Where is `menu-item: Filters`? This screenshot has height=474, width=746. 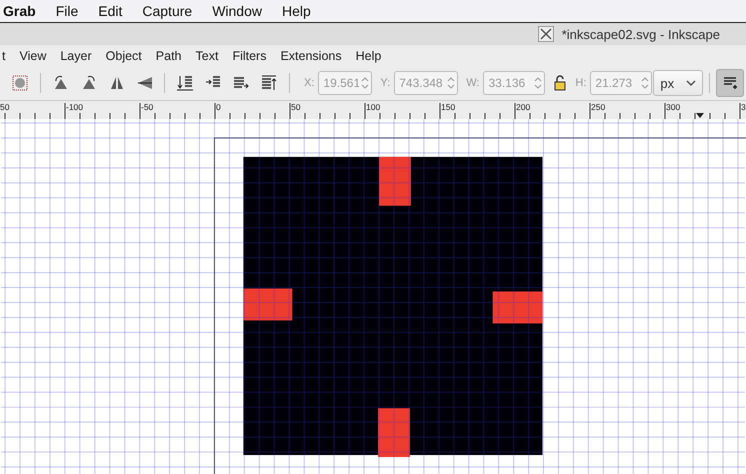 menu-item: Filters is located at coordinates (249, 55).